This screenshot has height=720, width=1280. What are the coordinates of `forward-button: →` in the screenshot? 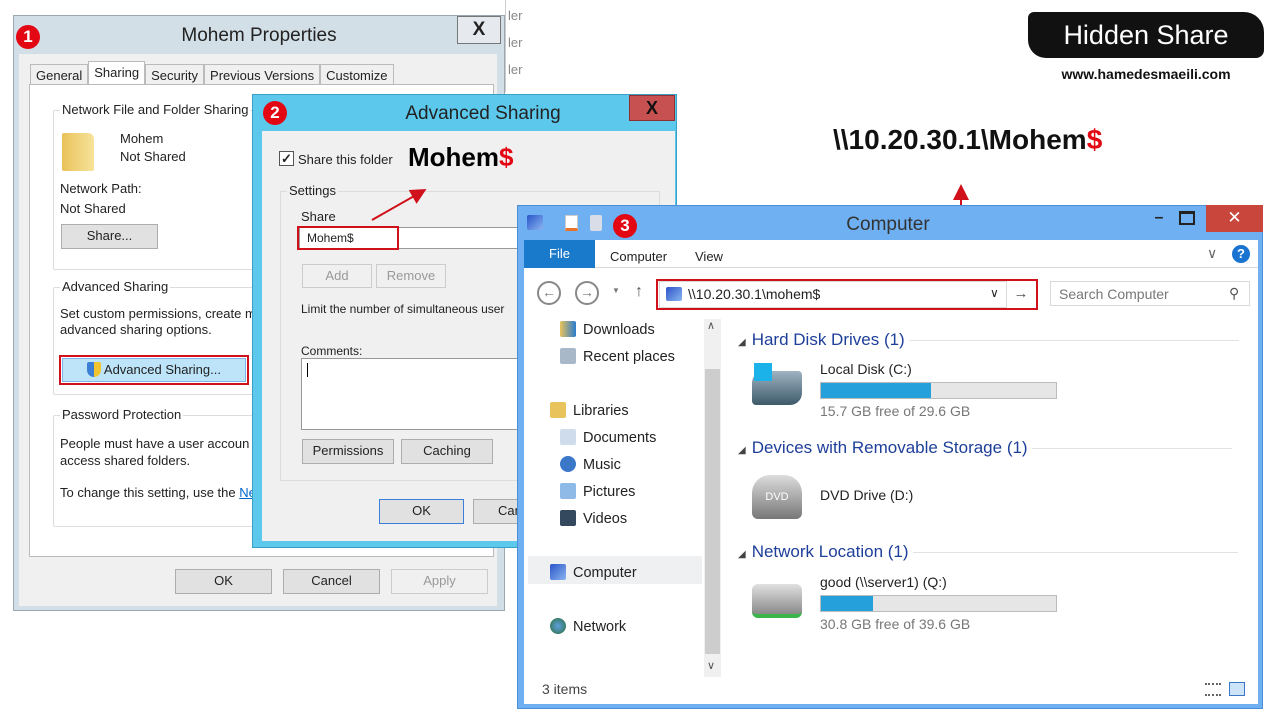 It's located at (587, 293).